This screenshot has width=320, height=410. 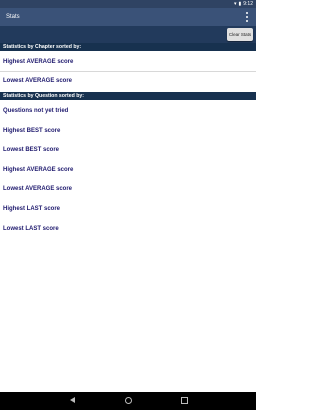 What do you see at coordinates (128, 71) in the screenshot?
I see `divider` at bounding box center [128, 71].